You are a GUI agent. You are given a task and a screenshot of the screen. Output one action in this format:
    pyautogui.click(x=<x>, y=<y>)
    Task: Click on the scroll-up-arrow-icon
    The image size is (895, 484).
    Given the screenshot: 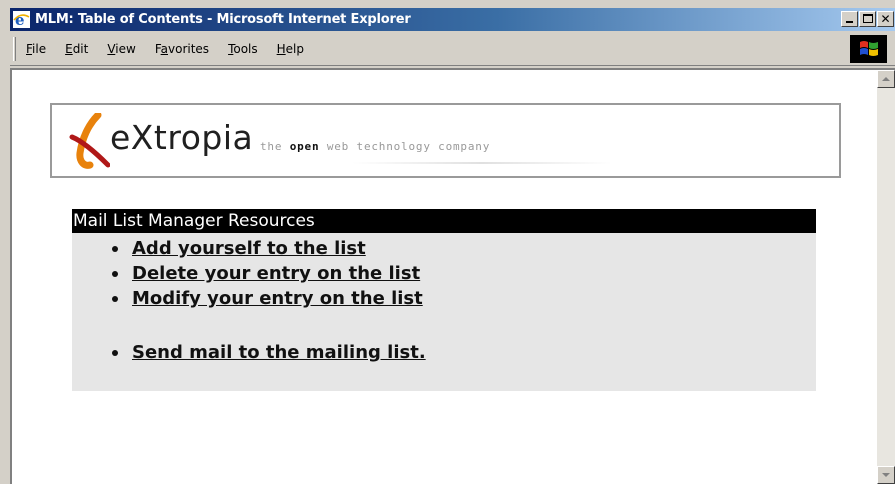 What is the action you would take?
    pyautogui.click(x=886, y=79)
    